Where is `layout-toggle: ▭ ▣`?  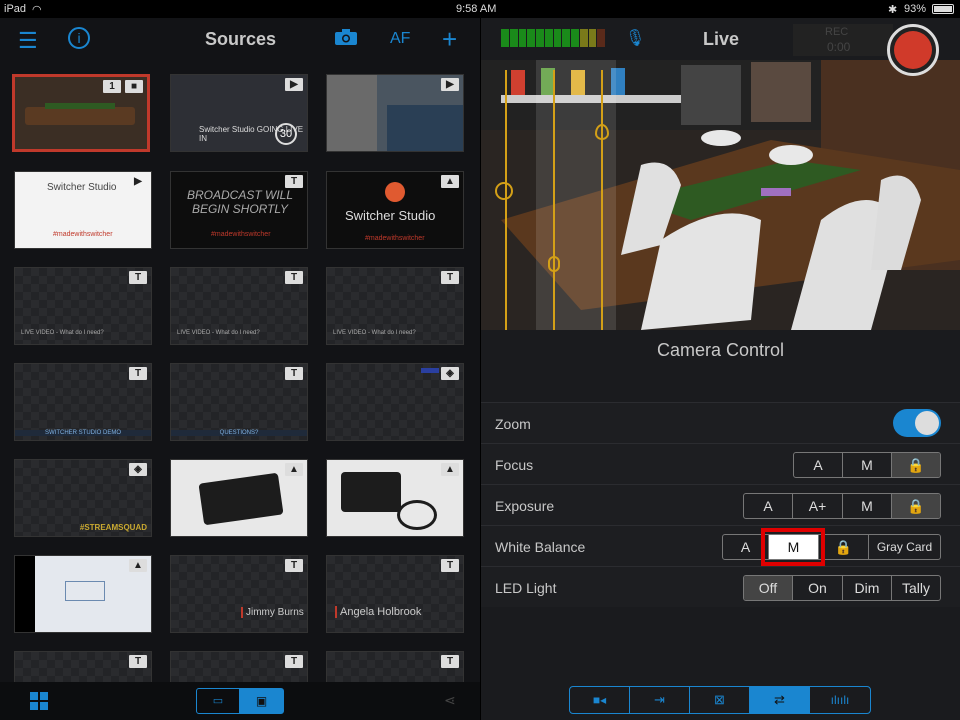
layout-toggle: ▭ ▣ is located at coordinates (240, 701).